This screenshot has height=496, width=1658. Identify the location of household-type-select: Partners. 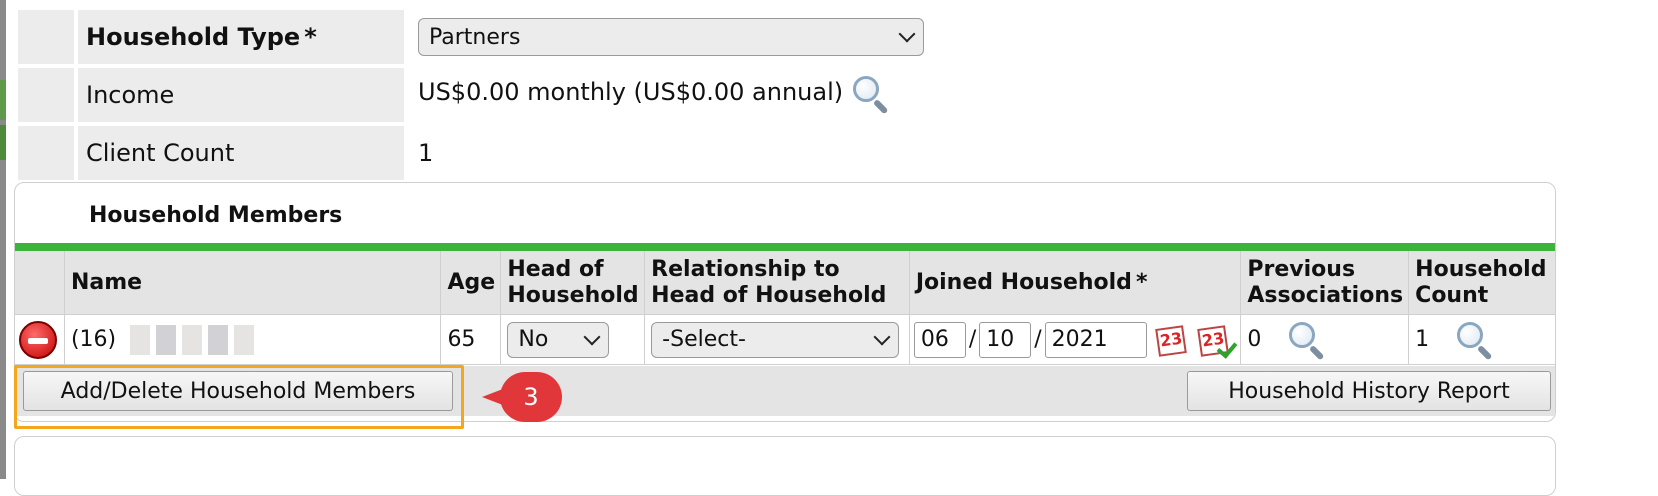
(671, 37).